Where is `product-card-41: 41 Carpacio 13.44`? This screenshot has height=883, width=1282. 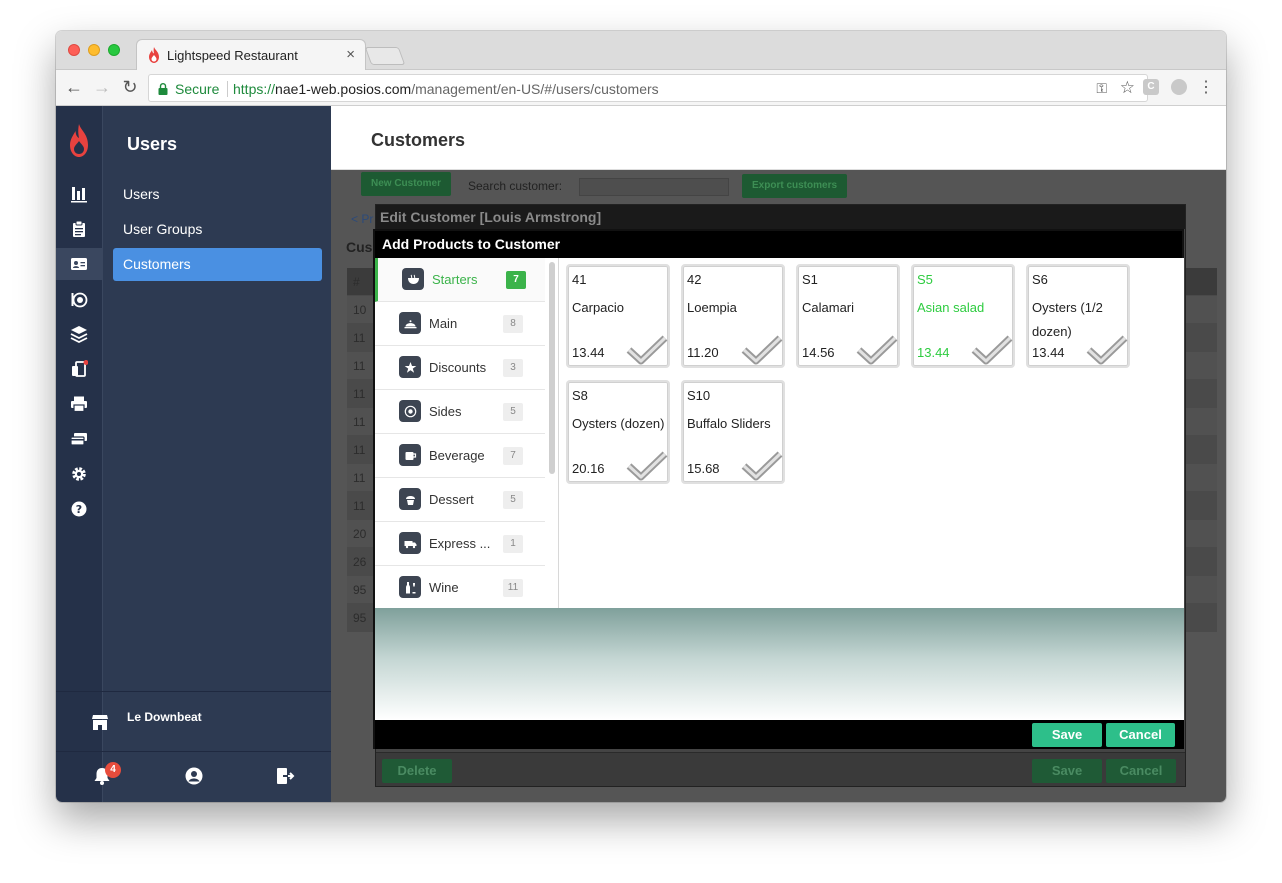
product-card-41: 41 Carpacio 13.44 is located at coordinates (618, 316).